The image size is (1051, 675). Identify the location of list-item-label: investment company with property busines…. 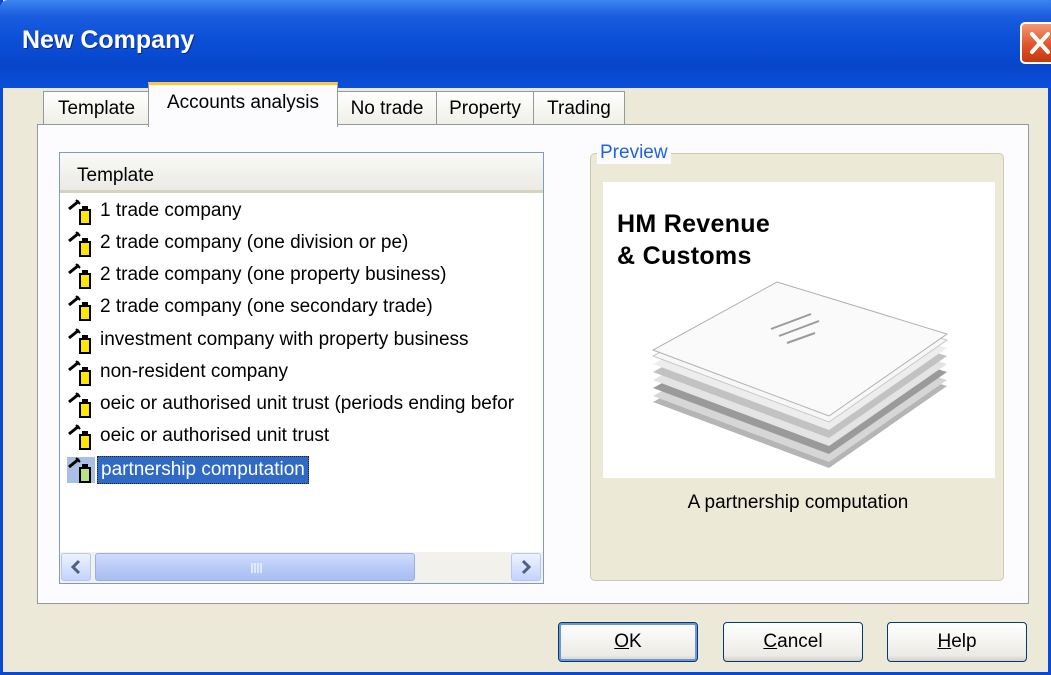
(284, 339).